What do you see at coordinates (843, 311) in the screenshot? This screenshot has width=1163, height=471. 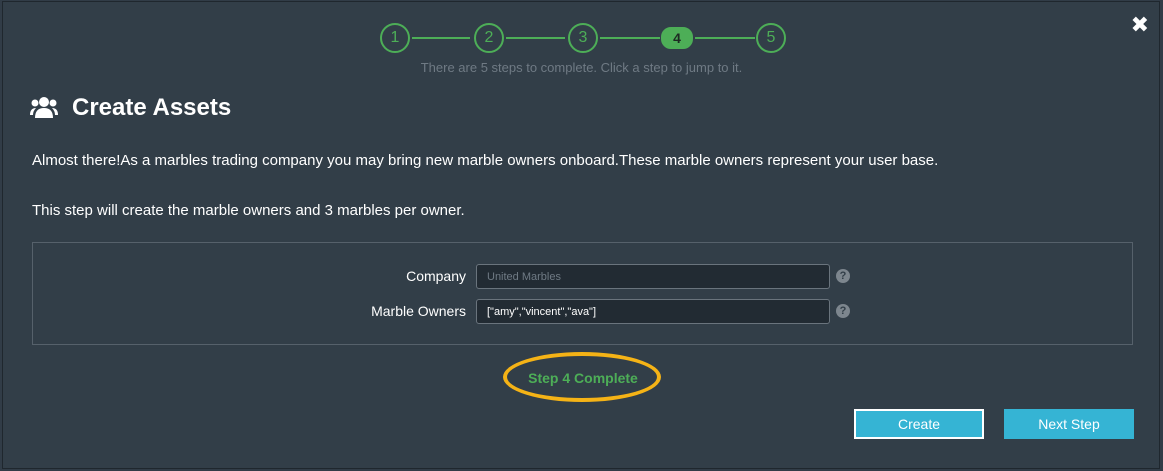 I see `owners-help-icon: ?` at bounding box center [843, 311].